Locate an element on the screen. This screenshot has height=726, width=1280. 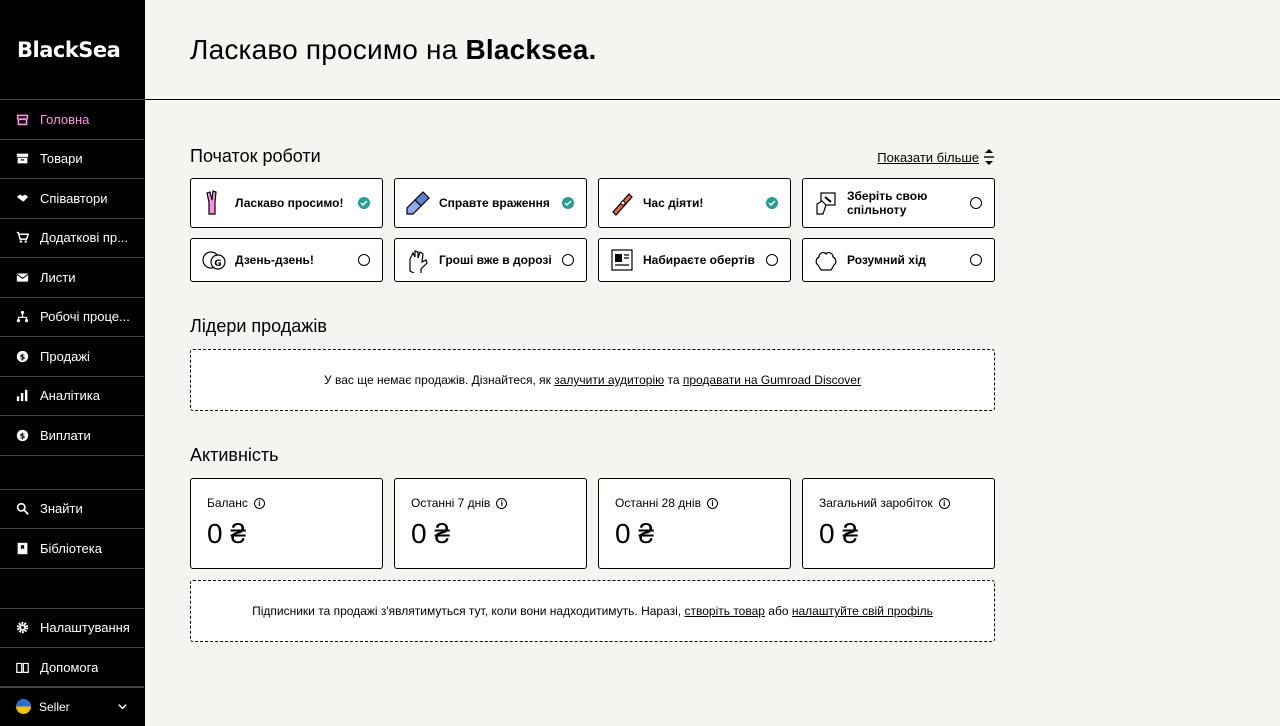
card-label: Розумний хід is located at coordinates (886, 260).